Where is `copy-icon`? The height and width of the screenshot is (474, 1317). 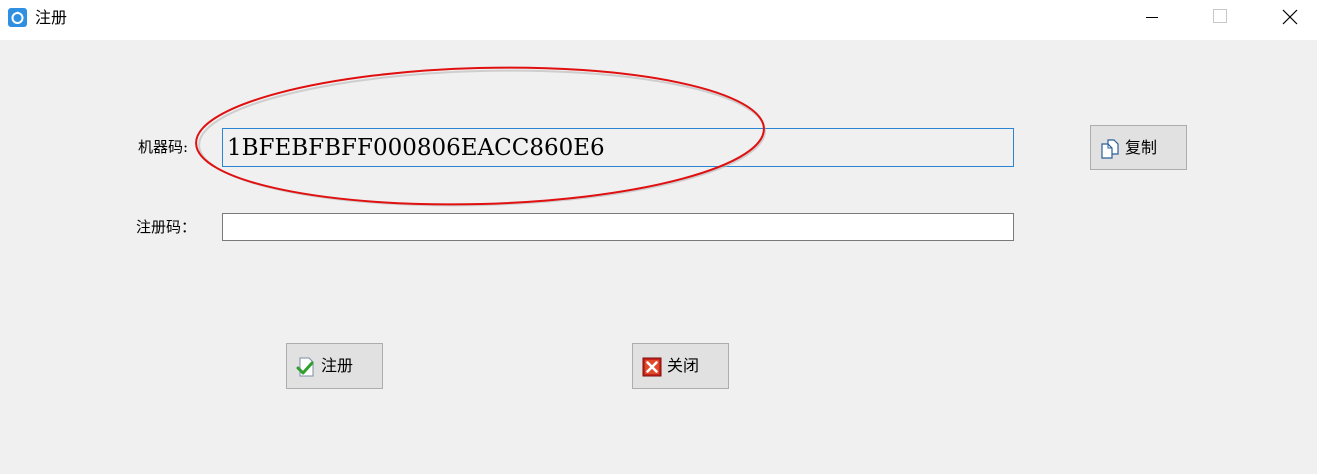
copy-icon is located at coordinates (1110, 149).